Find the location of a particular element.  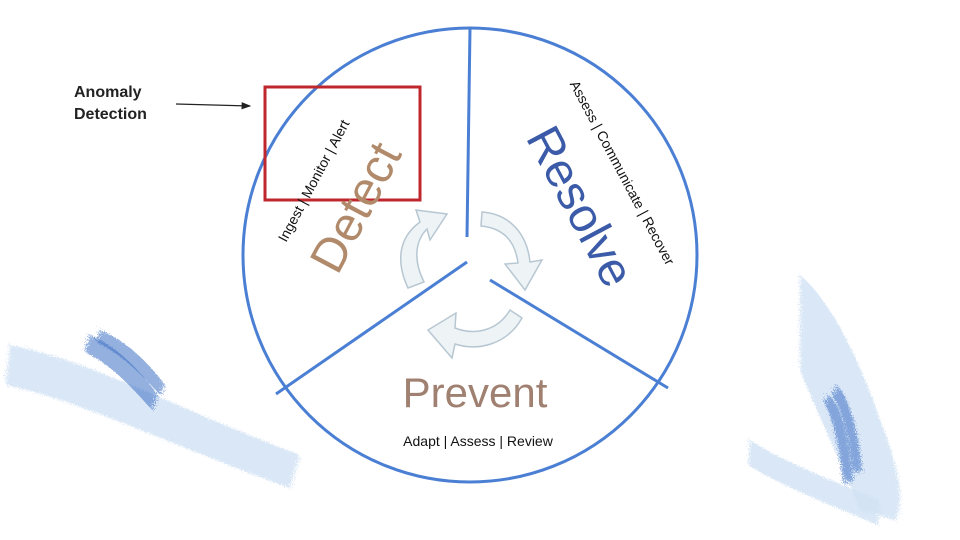

divider-top is located at coordinates (468, 132).